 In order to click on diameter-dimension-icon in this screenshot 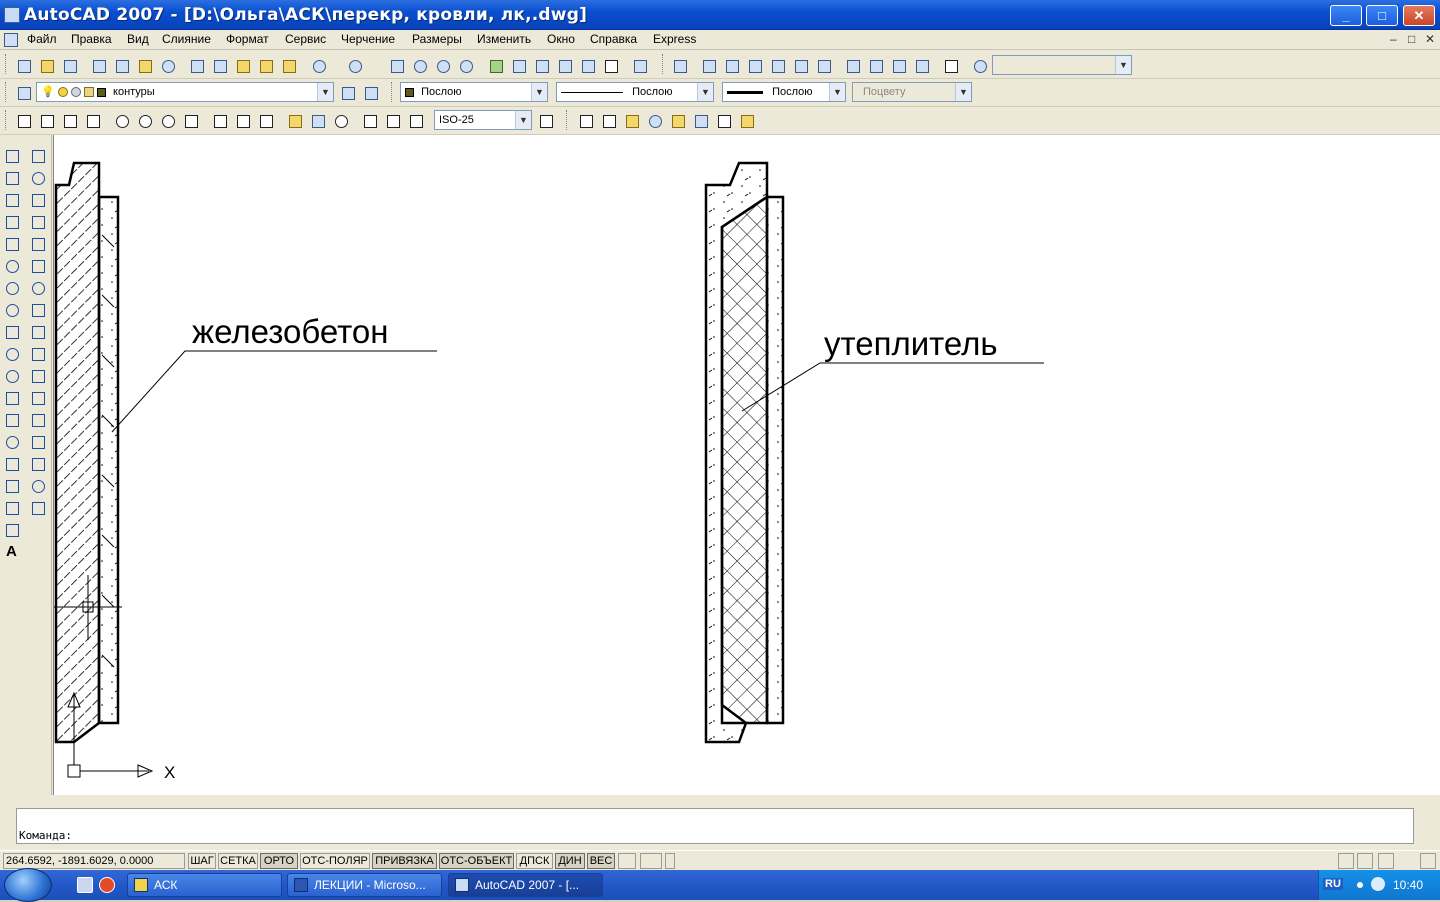, I will do `click(167, 120)`.